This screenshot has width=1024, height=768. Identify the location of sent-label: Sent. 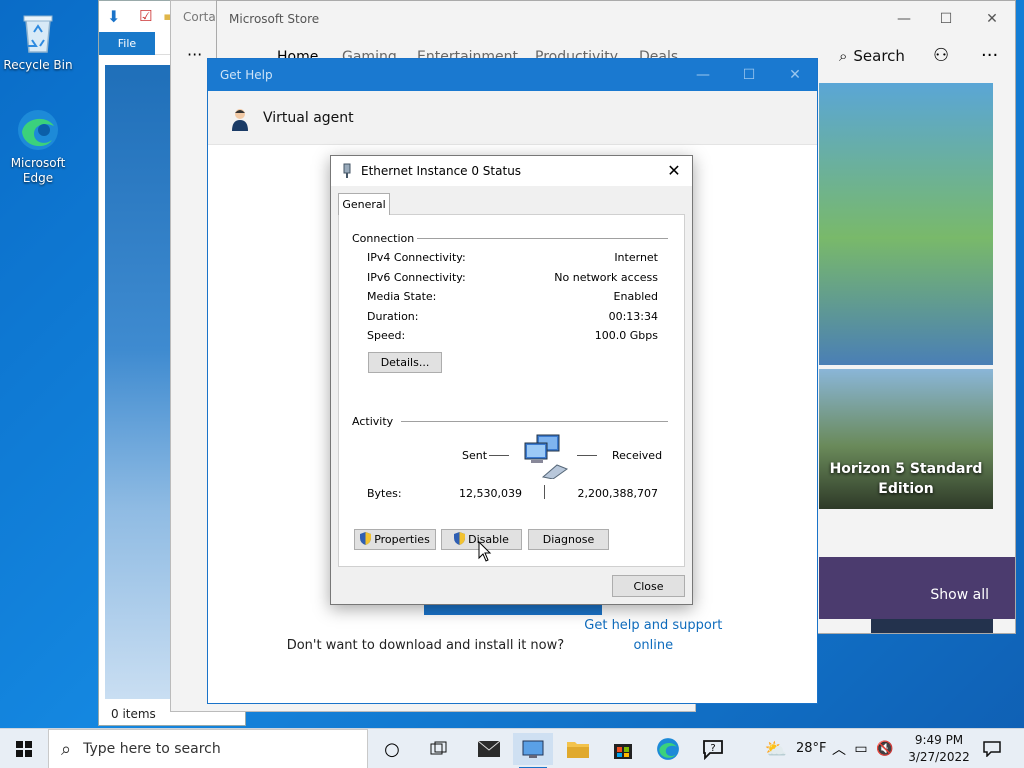
(475, 455).